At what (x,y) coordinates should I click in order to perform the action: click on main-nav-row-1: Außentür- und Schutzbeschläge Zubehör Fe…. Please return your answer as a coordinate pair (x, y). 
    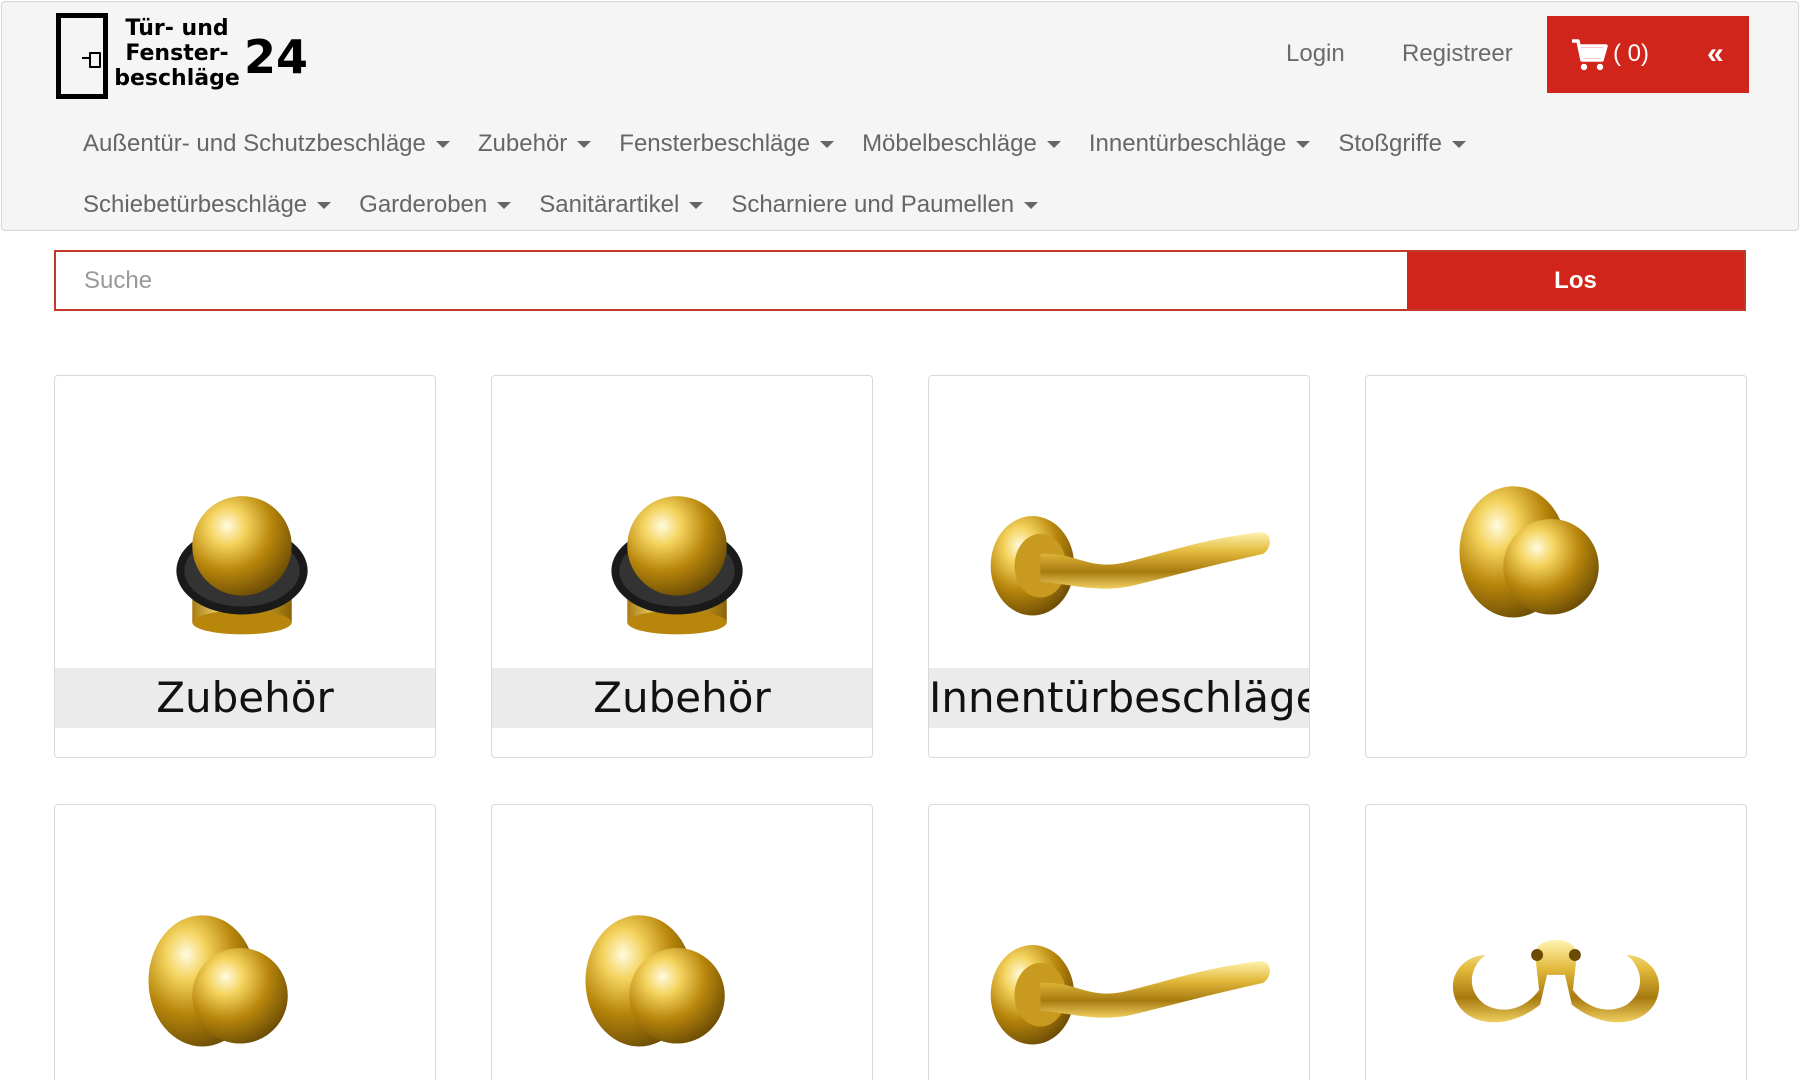
    Looking at the image, I should click on (788, 144).